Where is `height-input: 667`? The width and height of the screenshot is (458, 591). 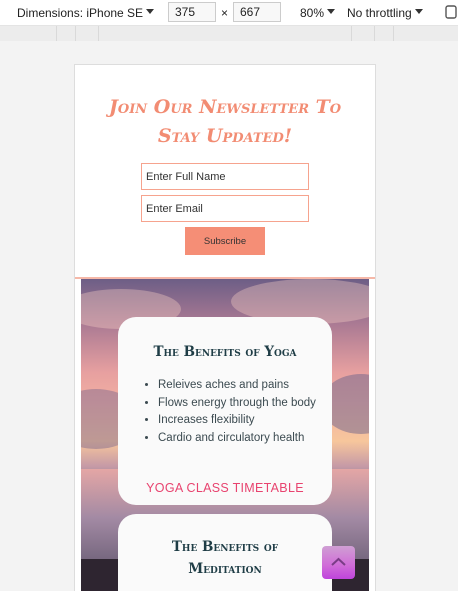
height-input: 667 is located at coordinates (257, 12).